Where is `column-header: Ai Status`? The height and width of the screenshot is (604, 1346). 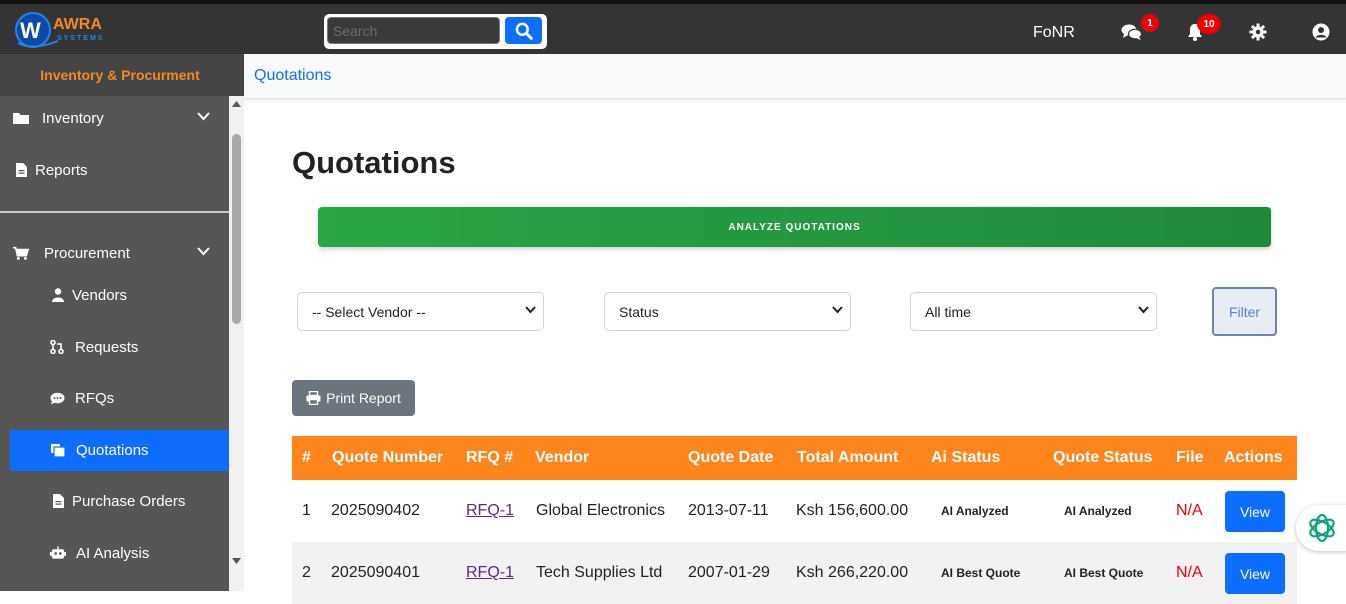 column-header: Ai Status is located at coordinates (966, 457).